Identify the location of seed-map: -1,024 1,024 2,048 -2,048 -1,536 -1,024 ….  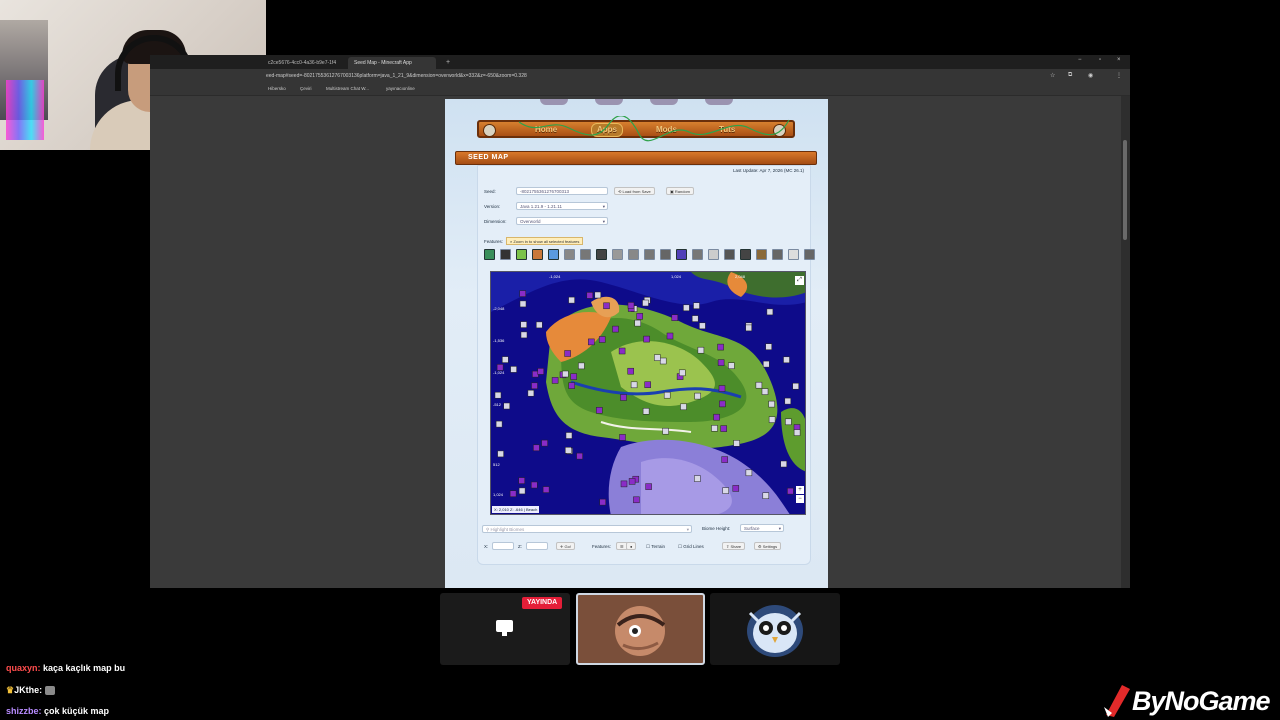
(648, 393).